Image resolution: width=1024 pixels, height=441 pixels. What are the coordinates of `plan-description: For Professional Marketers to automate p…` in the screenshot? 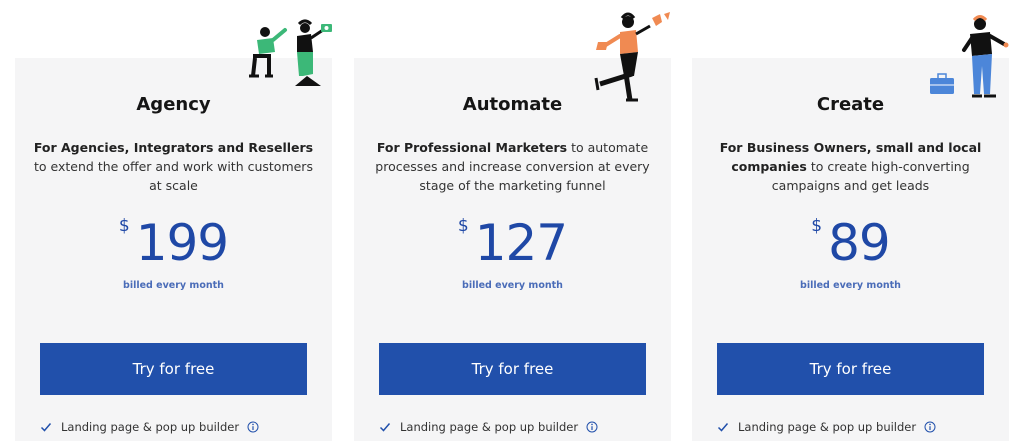 It's located at (512, 166).